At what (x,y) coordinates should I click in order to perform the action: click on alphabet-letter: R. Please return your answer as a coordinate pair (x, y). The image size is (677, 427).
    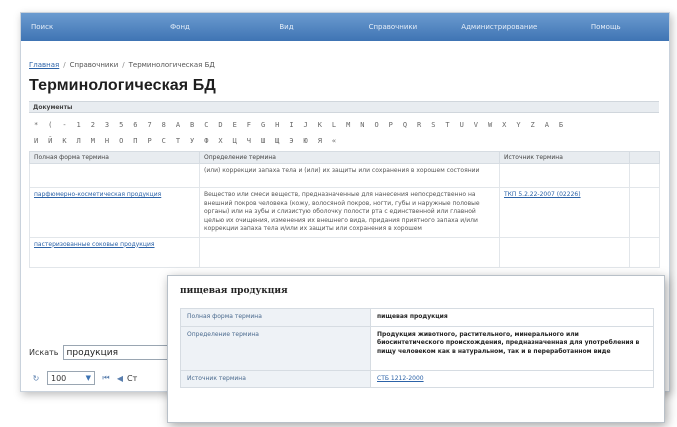
    Looking at the image, I should click on (419, 125).